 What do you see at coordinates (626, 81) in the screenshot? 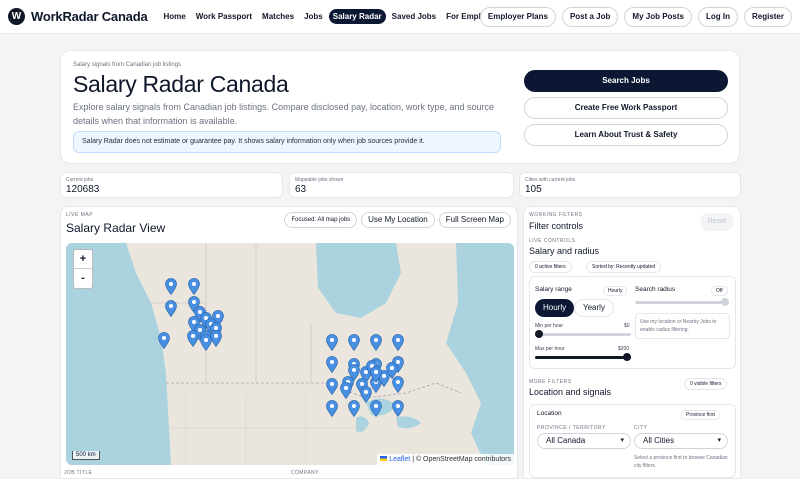
I see `search-jobs-button: Search Jobs` at bounding box center [626, 81].